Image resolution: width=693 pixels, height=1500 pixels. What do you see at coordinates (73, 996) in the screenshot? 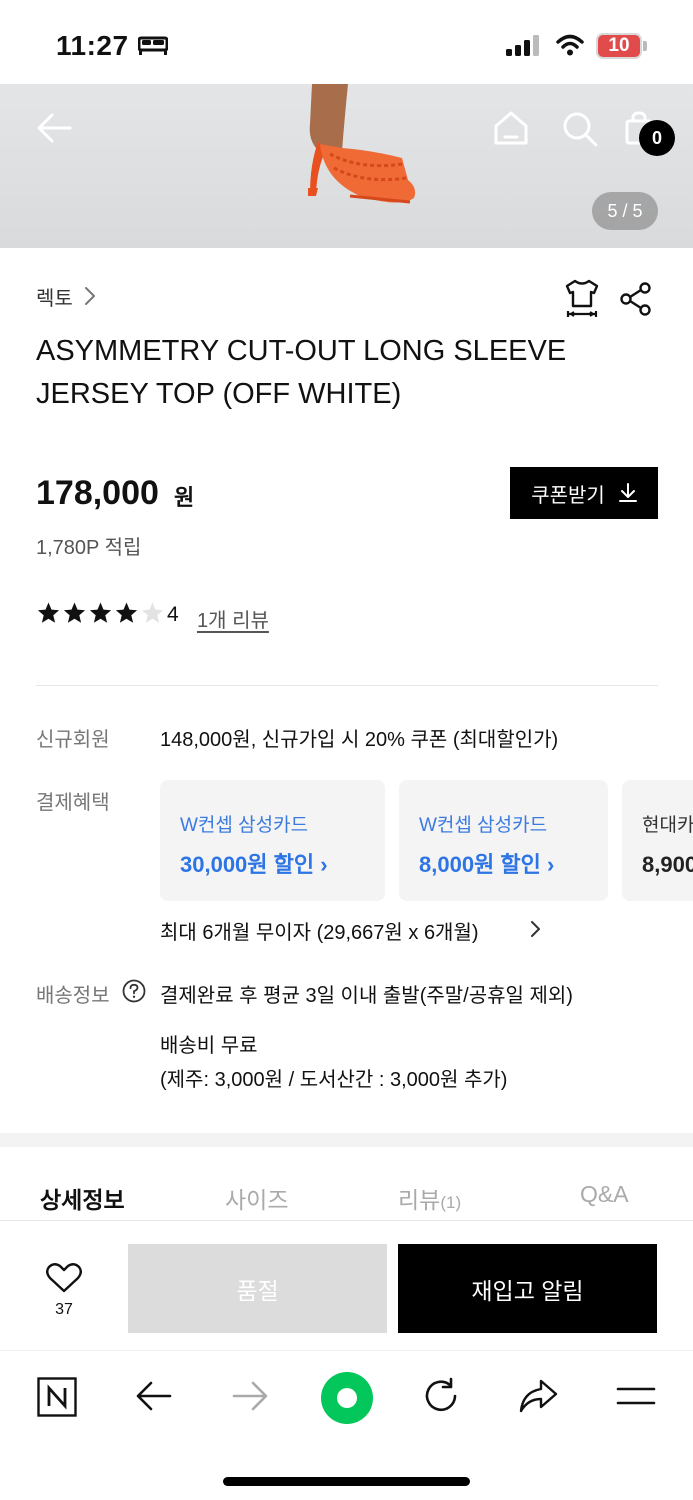
I see `shipping-label: 배송정보` at bounding box center [73, 996].